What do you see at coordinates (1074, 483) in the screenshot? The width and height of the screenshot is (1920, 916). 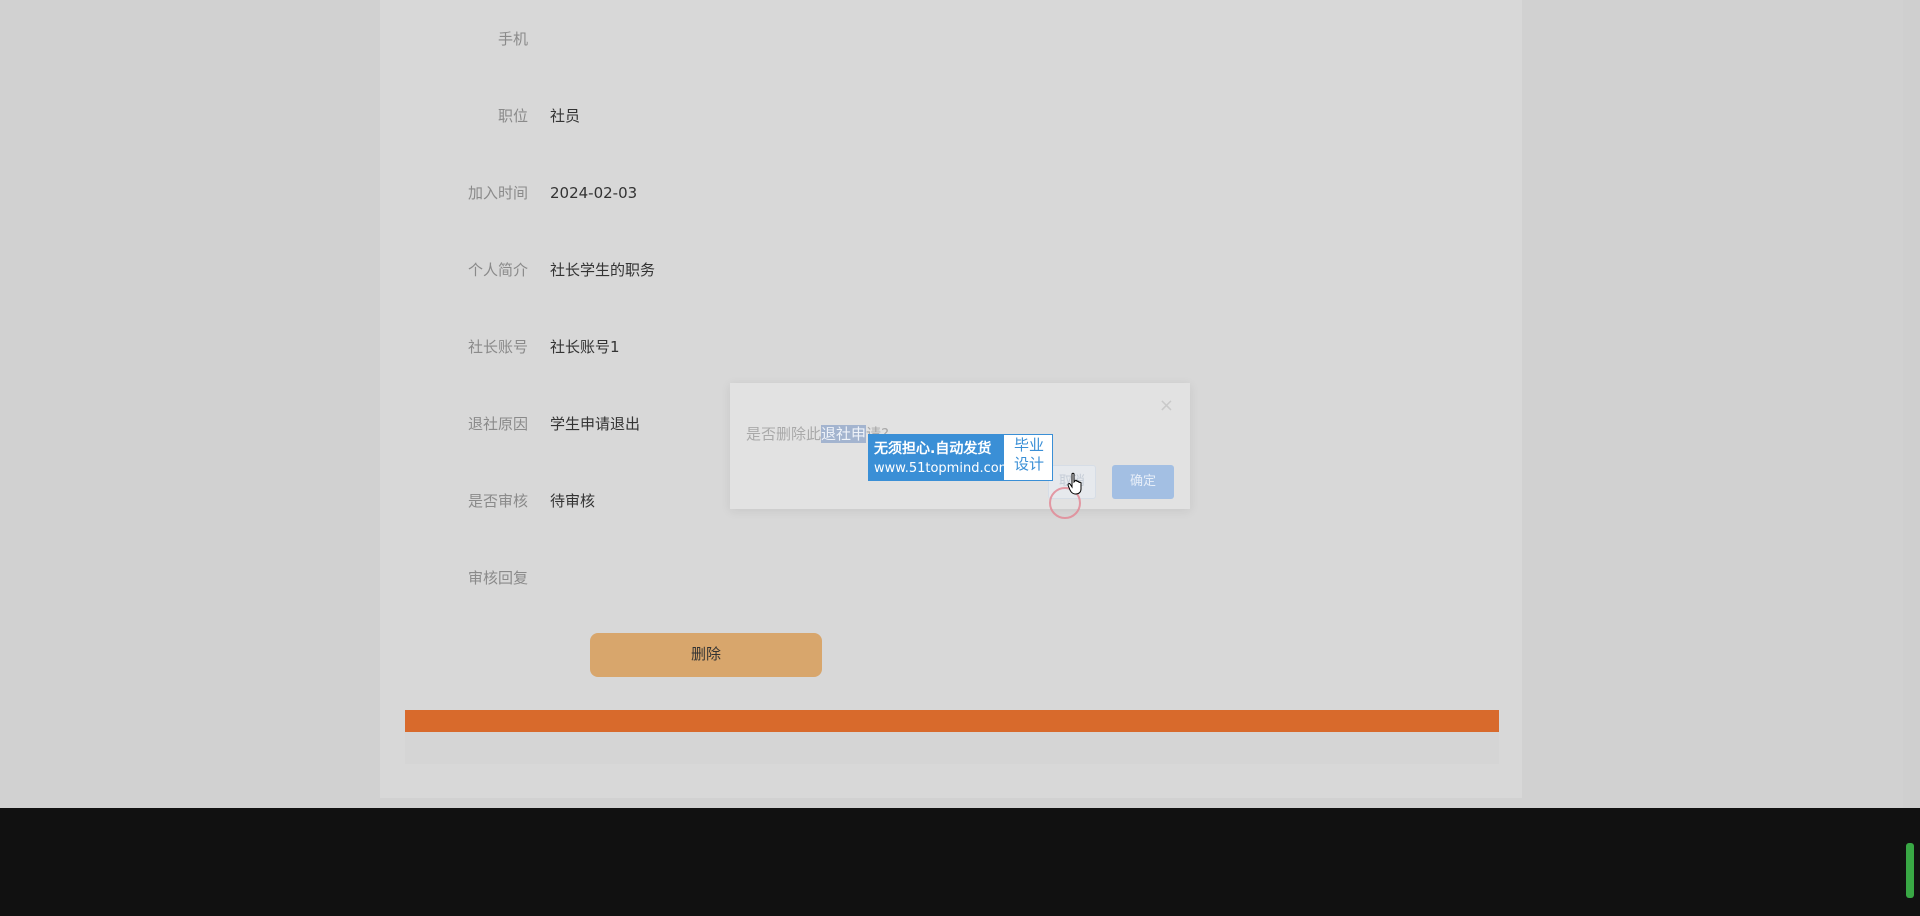 I see `hand-cursor-icon` at bounding box center [1074, 483].